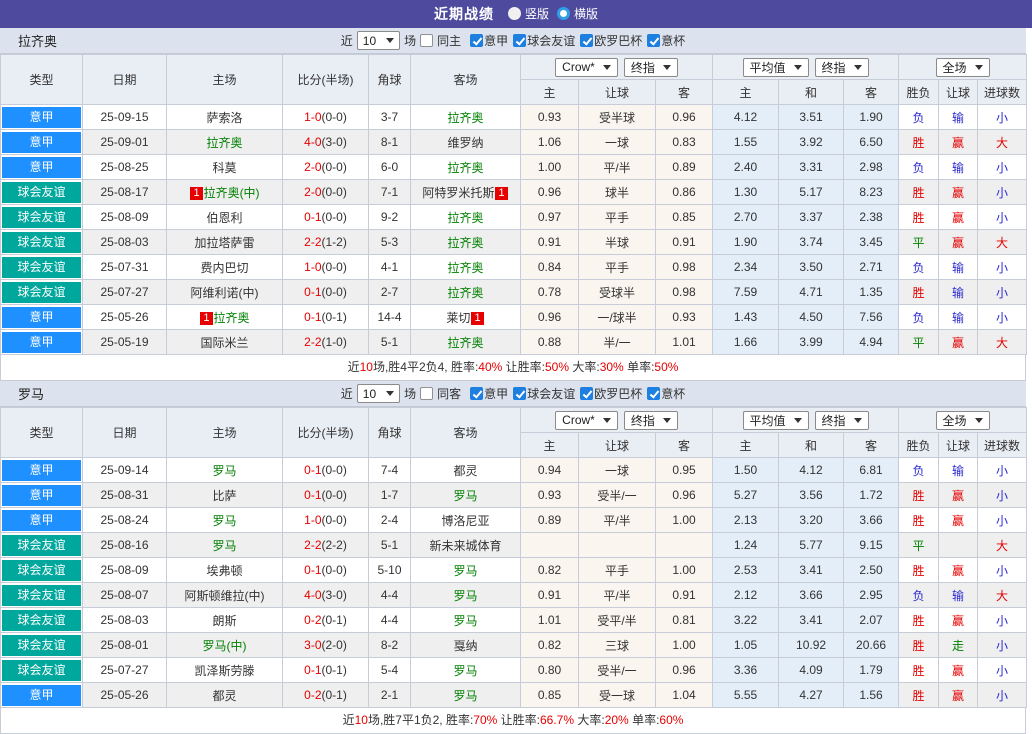  Describe the element at coordinates (325, 79) in the screenshot. I see `col-score: 比分(半场)` at that location.